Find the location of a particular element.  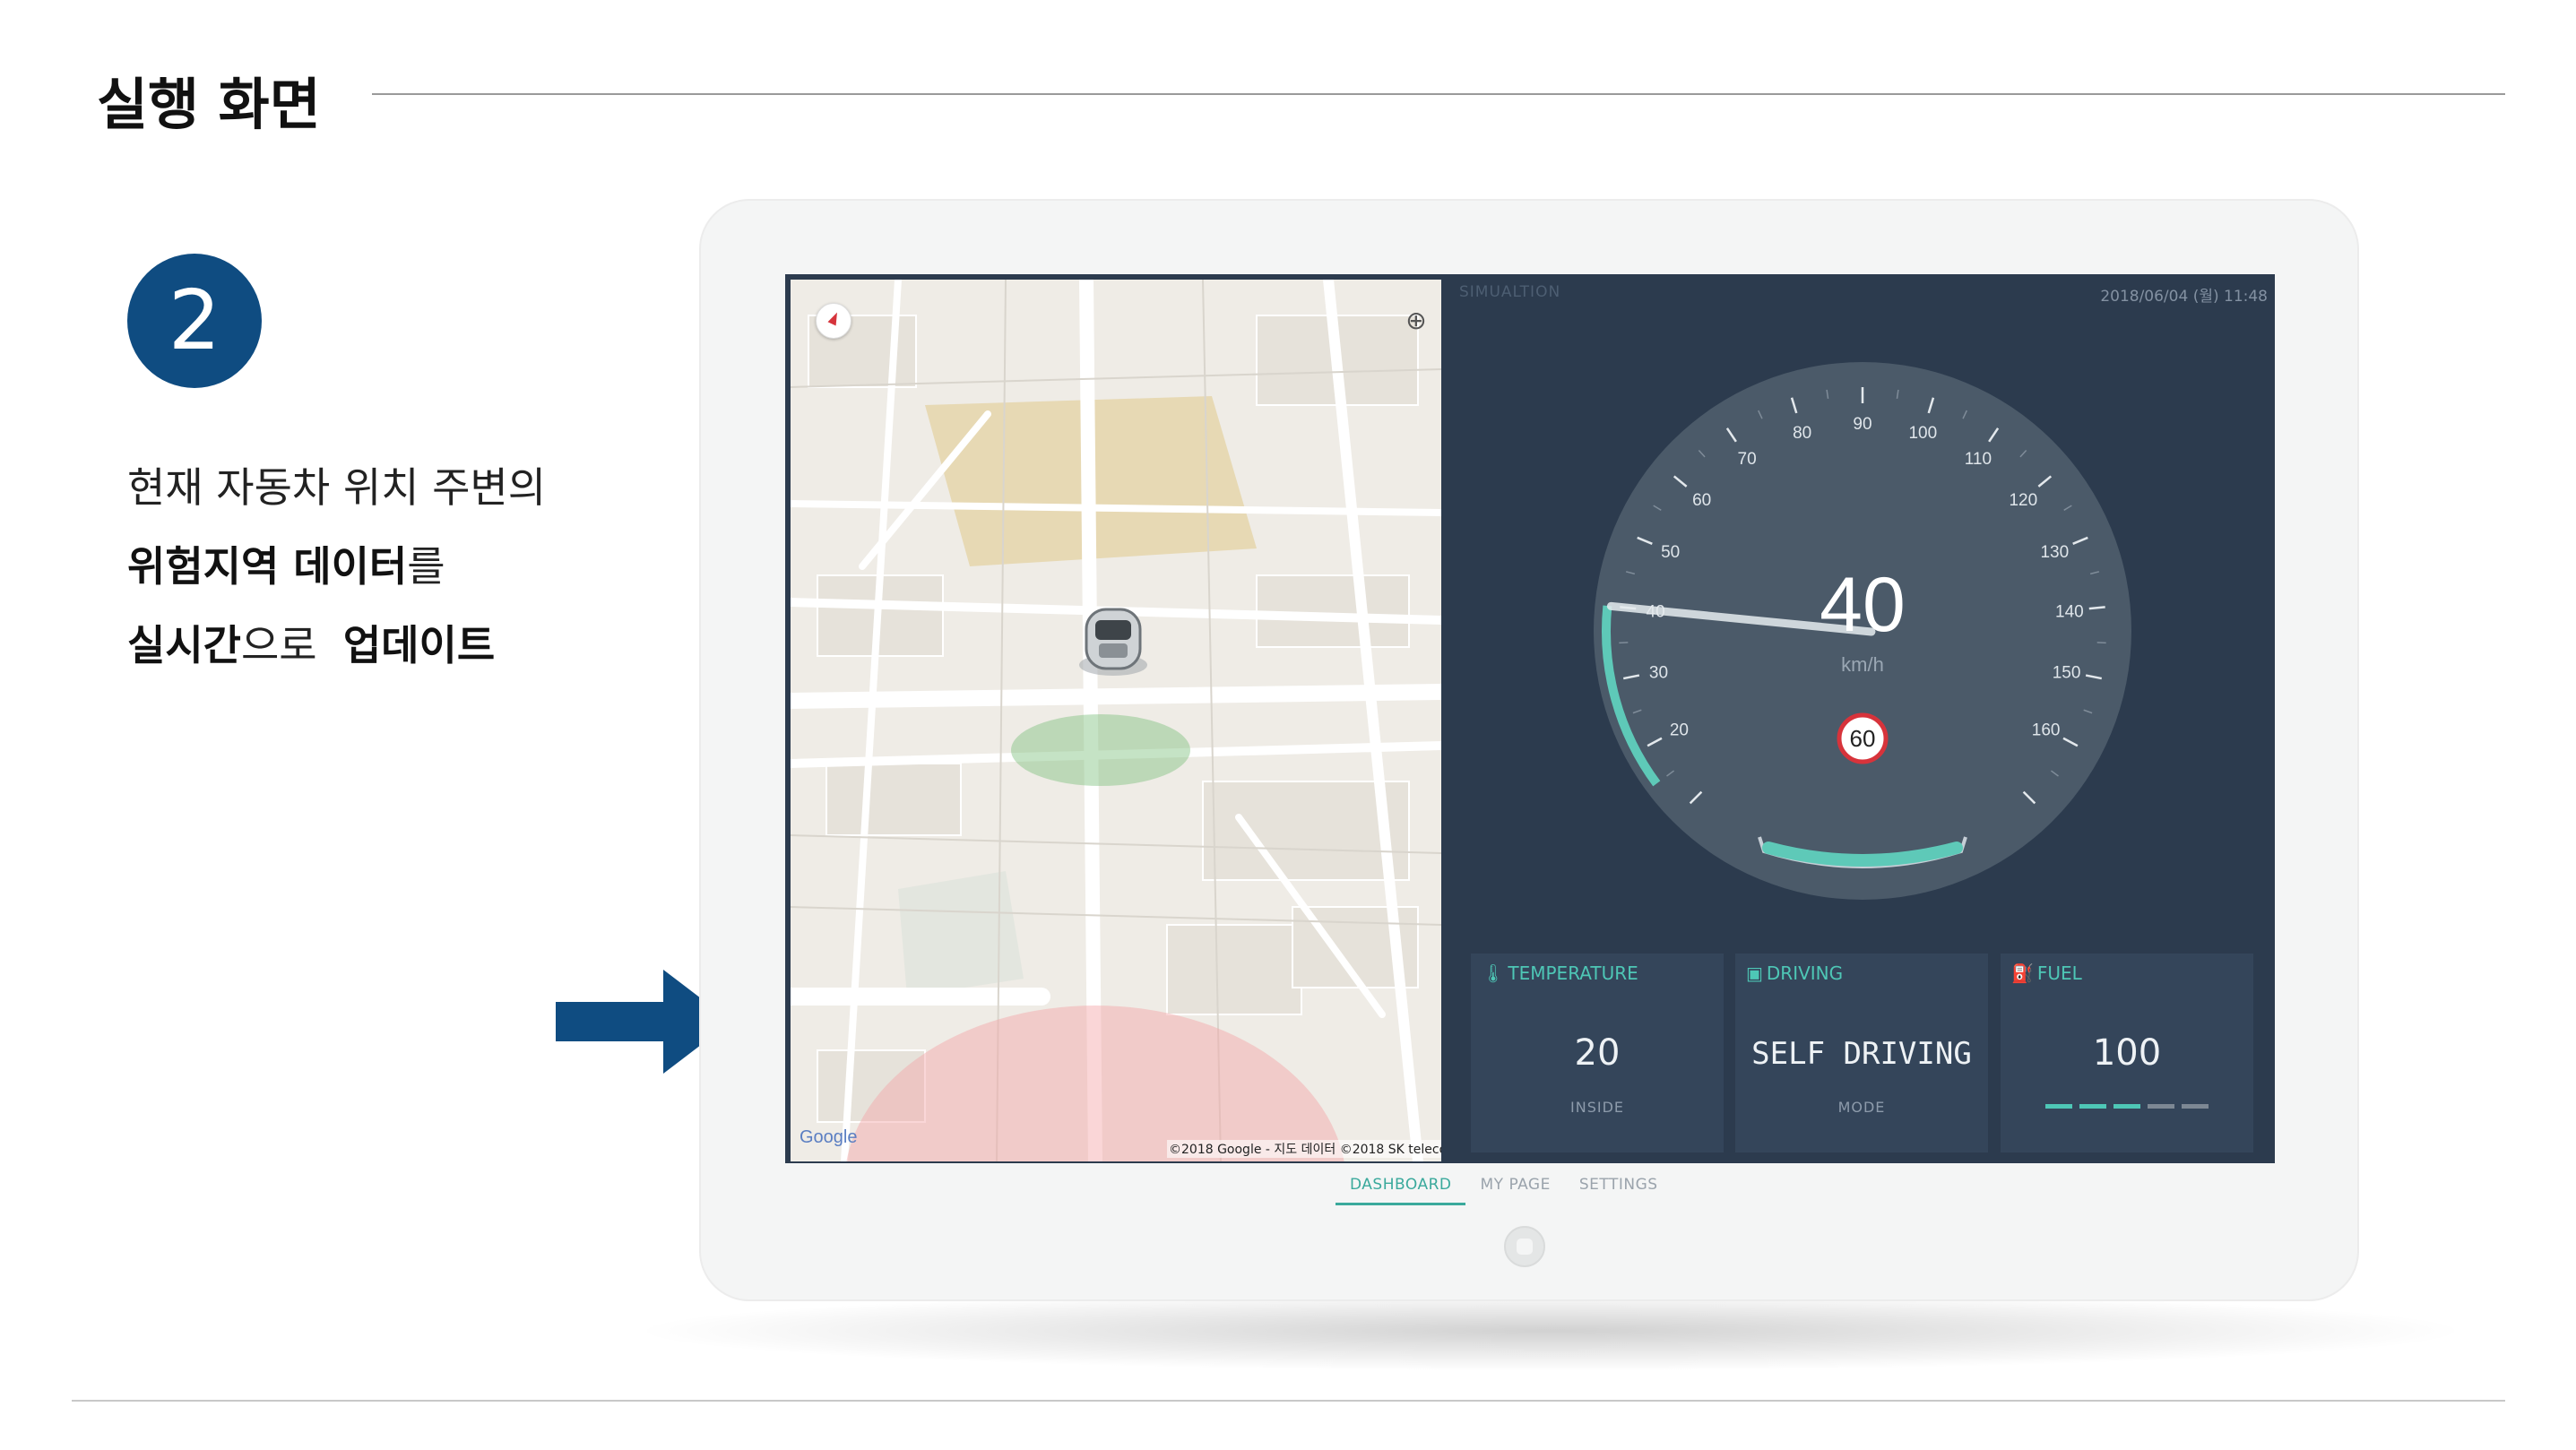

temperature-label: TEMPERATURE is located at coordinates (1573, 973).